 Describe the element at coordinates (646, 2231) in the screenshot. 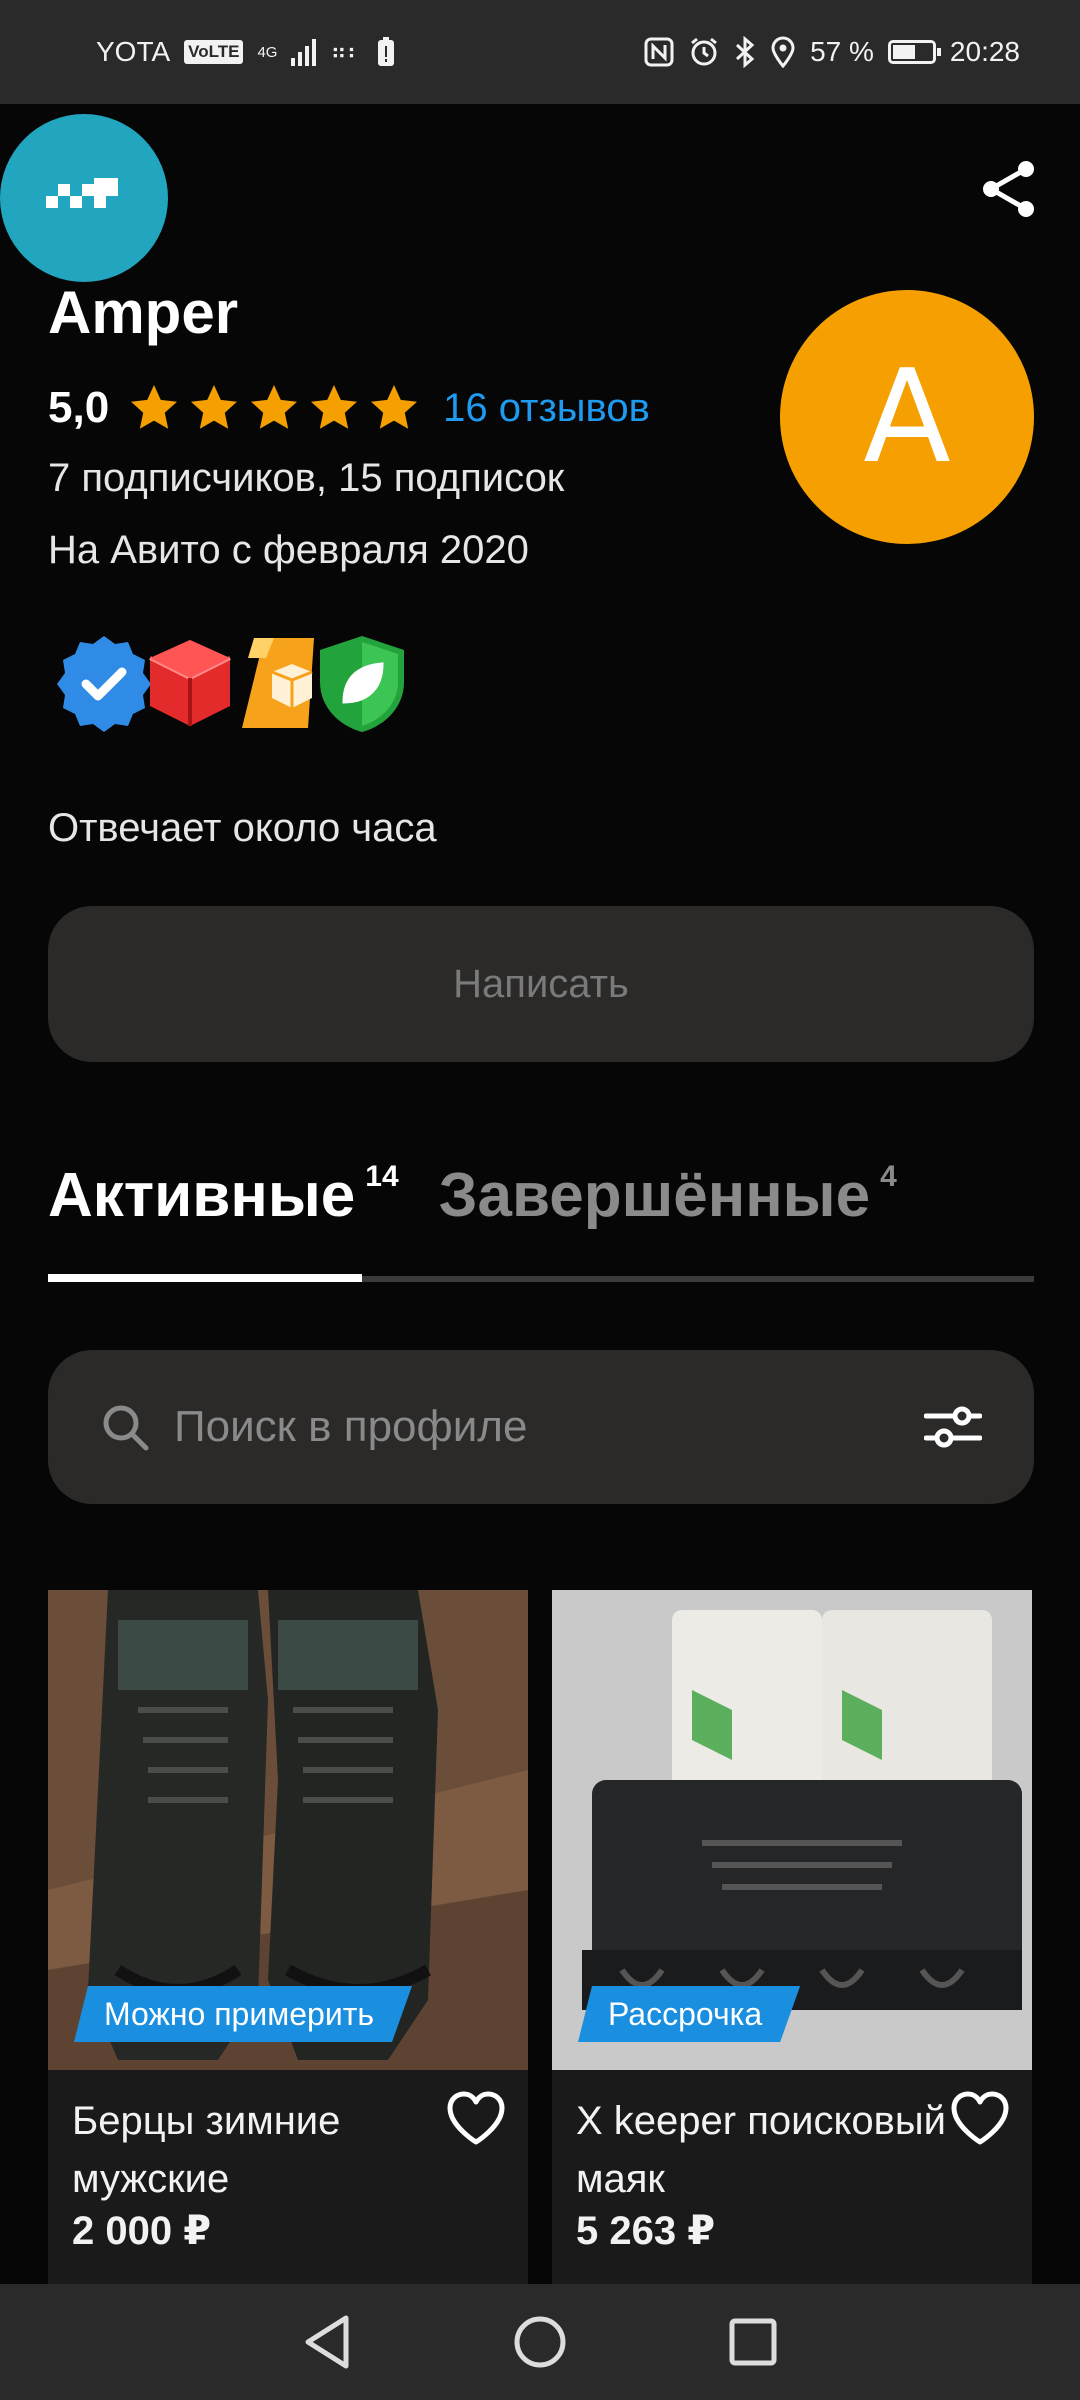

I see `listing-price: 5 263 ₽` at that location.